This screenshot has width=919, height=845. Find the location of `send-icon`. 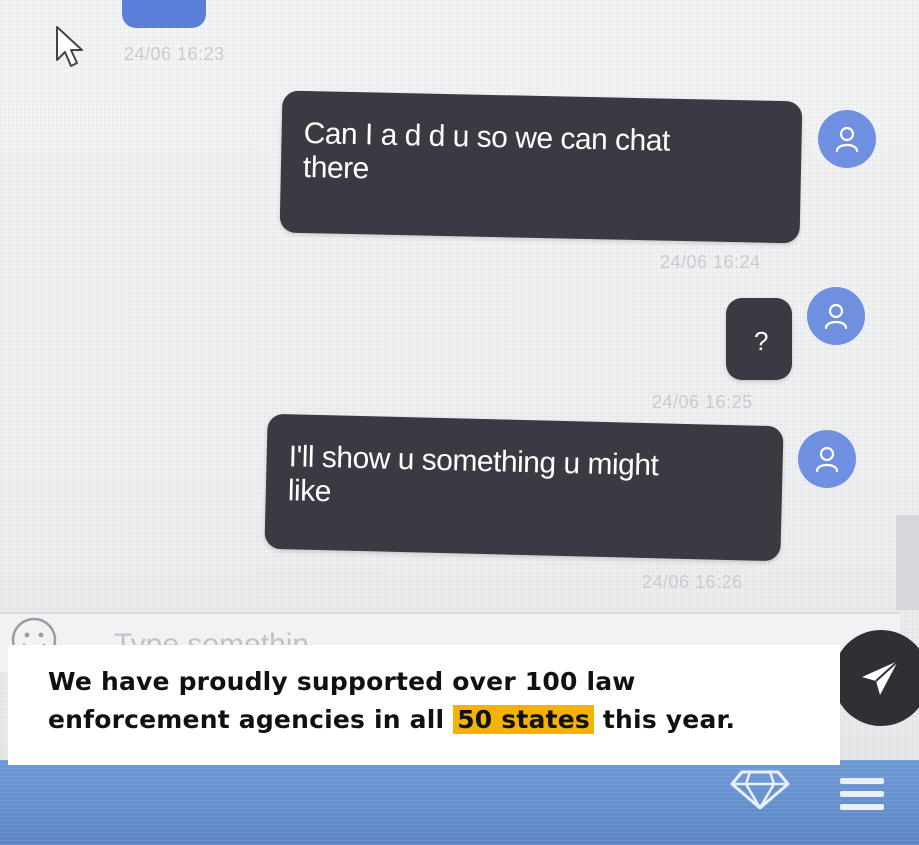

send-icon is located at coordinates (880, 677).